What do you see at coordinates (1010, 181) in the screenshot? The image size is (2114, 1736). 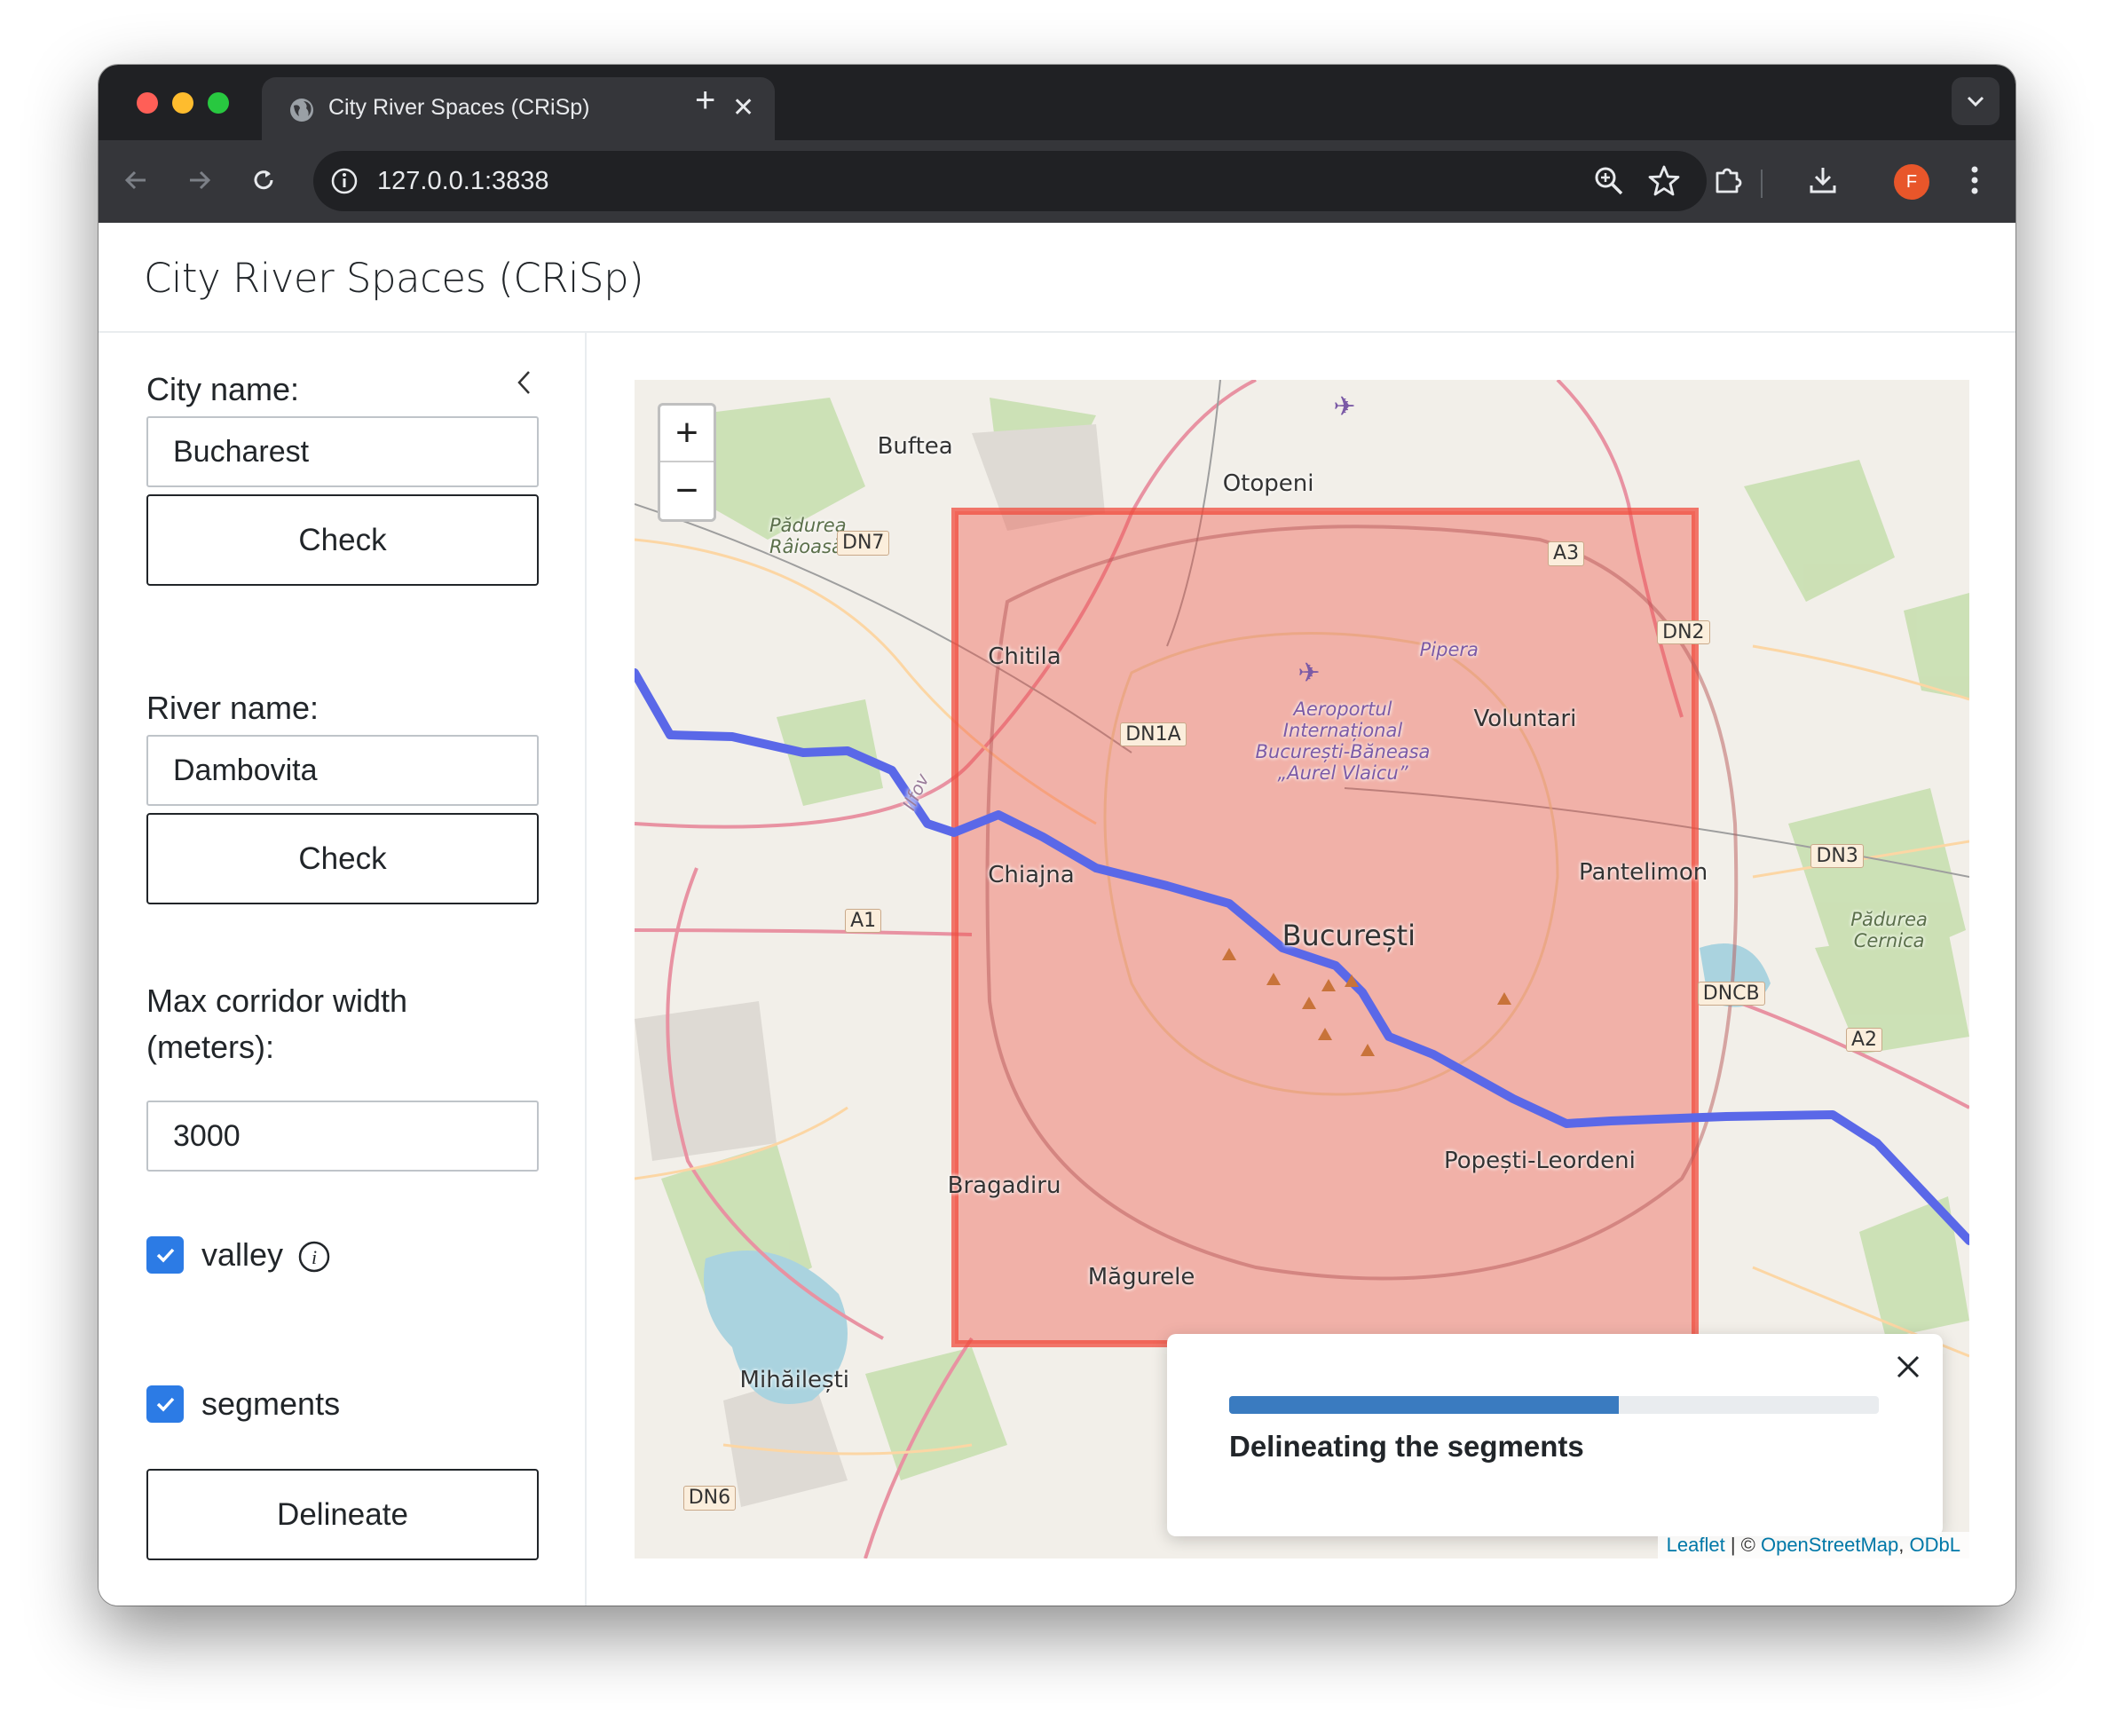 I see `address-bar: 127.0.0.1:3838` at bounding box center [1010, 181].